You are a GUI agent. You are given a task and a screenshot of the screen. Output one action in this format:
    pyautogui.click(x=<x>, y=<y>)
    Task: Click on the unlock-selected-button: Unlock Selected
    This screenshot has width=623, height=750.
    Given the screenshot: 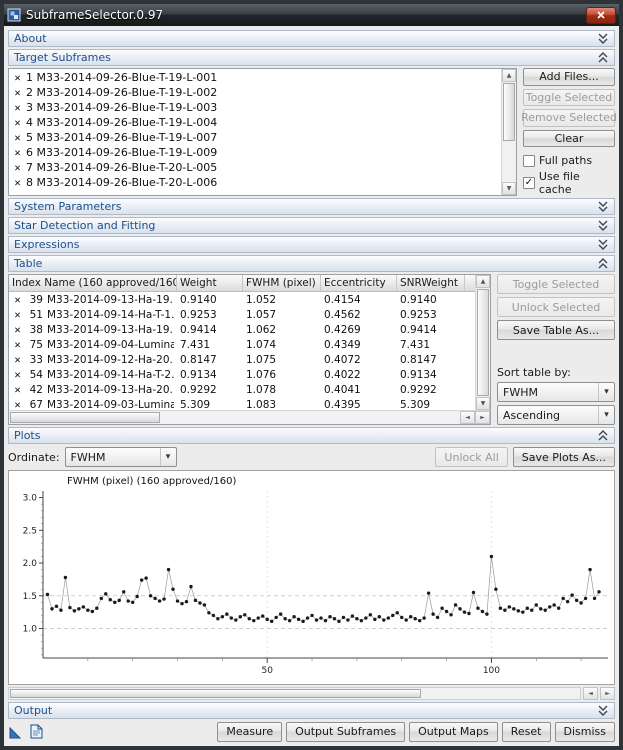 What is the action you would take?
    pyautogui.click(x=556, y=307)
    